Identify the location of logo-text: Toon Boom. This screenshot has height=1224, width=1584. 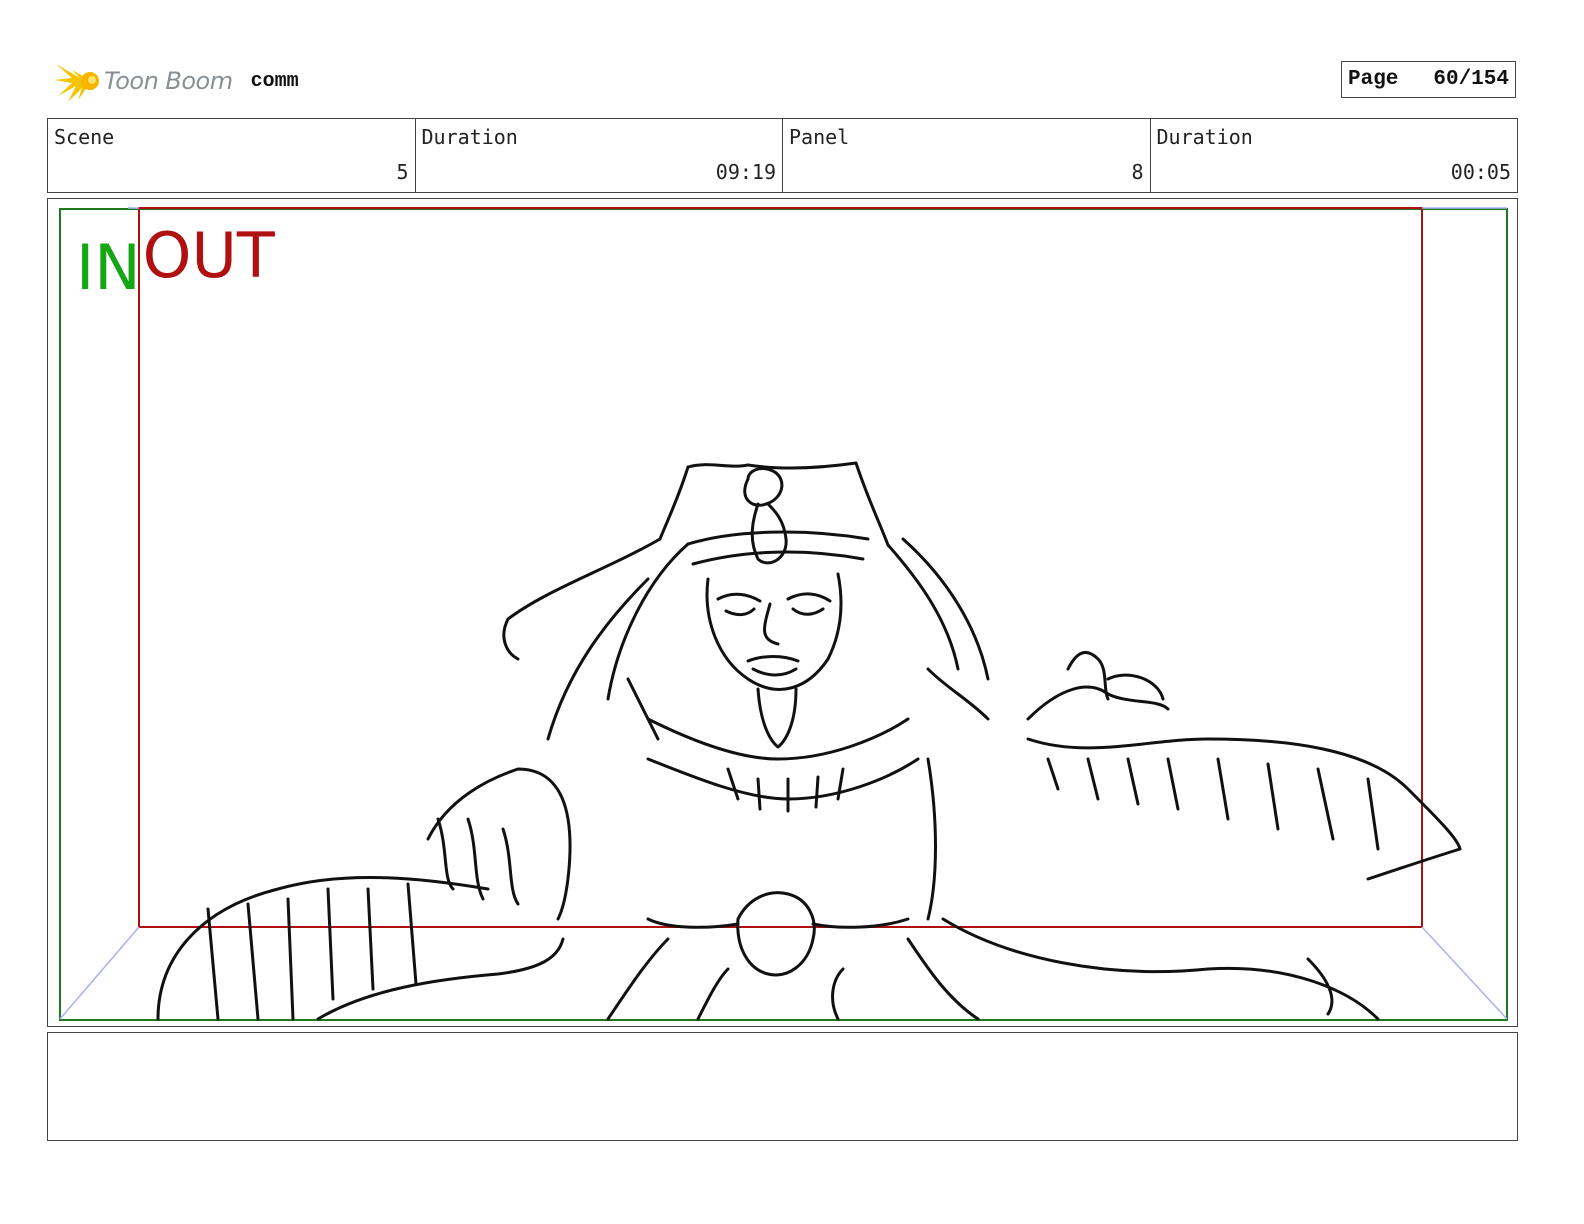
(168, 81).